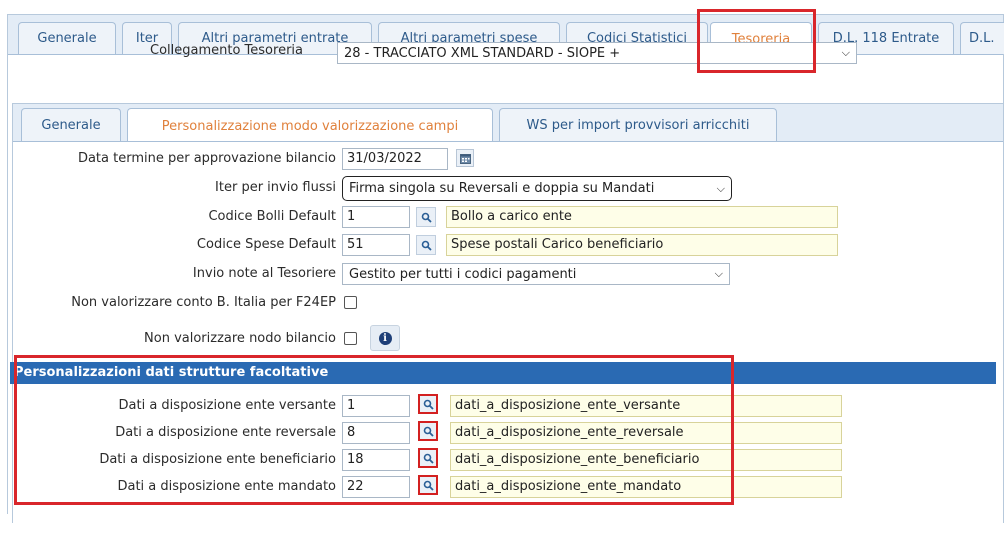 The height and width of the screenshot is (554, 1004). What do you see at coordinates (206, 158) in the screenshot?
I see `data-termine-label: Data termine per approvazione bilancio` at bounding box center [206, 158].